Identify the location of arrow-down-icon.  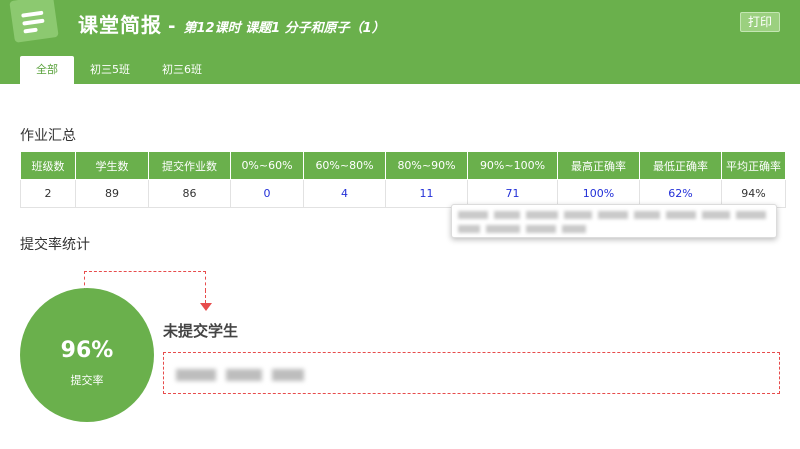
(206, 307).